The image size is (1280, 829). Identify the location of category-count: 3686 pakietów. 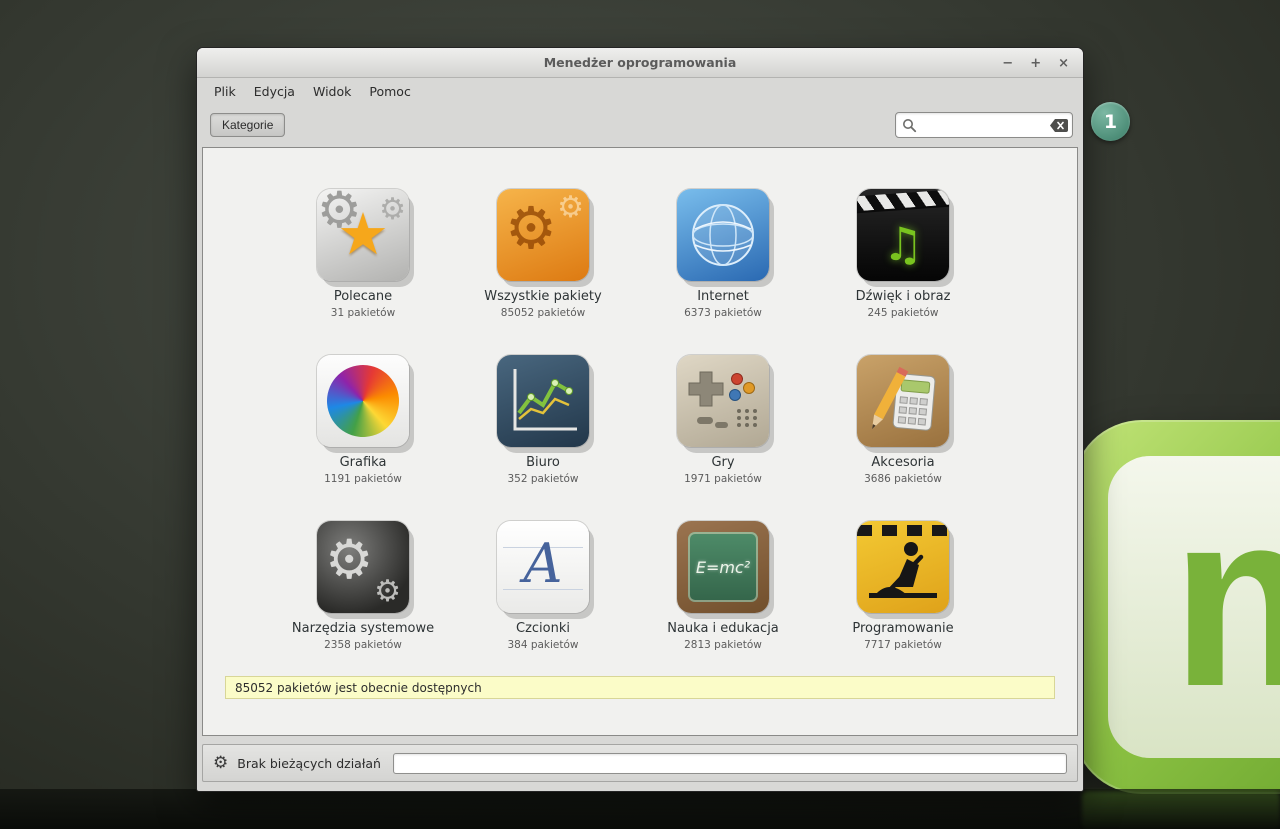
(903, 479).